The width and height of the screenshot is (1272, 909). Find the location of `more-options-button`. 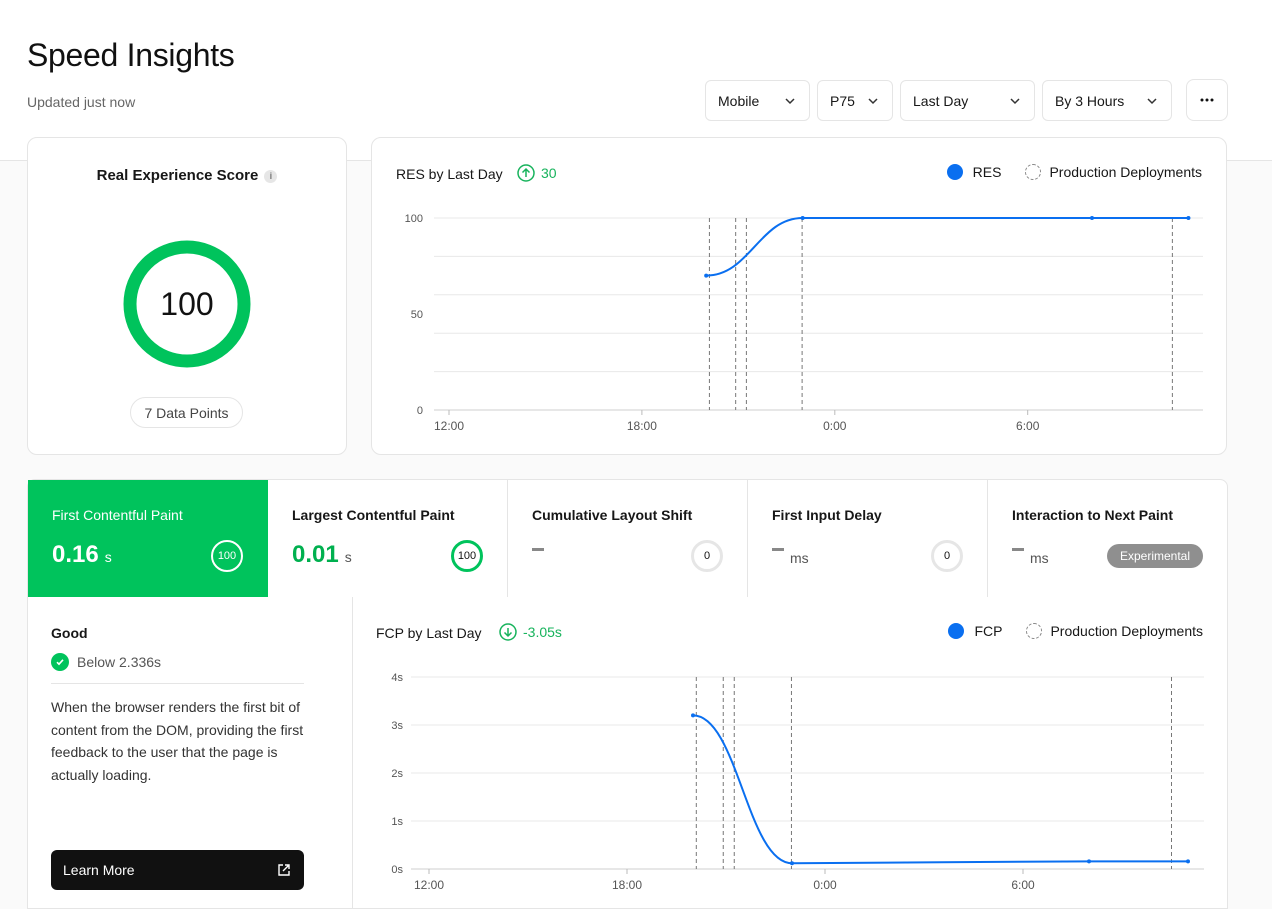

more-options-button is located at coordinates (1207, 100).